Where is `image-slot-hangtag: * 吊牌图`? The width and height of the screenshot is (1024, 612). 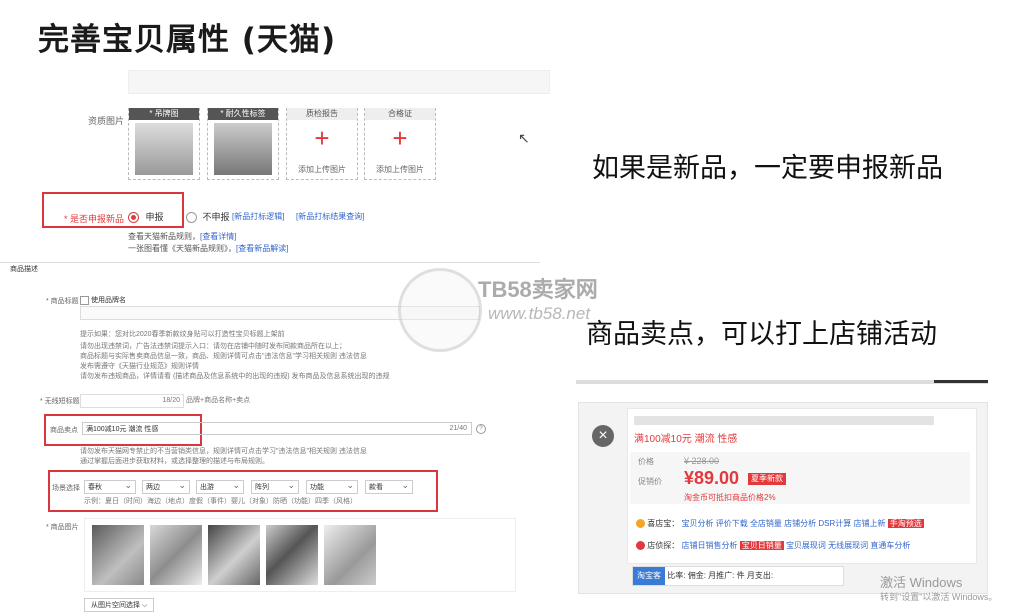
image-slot-hangtag: * 吊牌图 is located at coordinates (164, 144).